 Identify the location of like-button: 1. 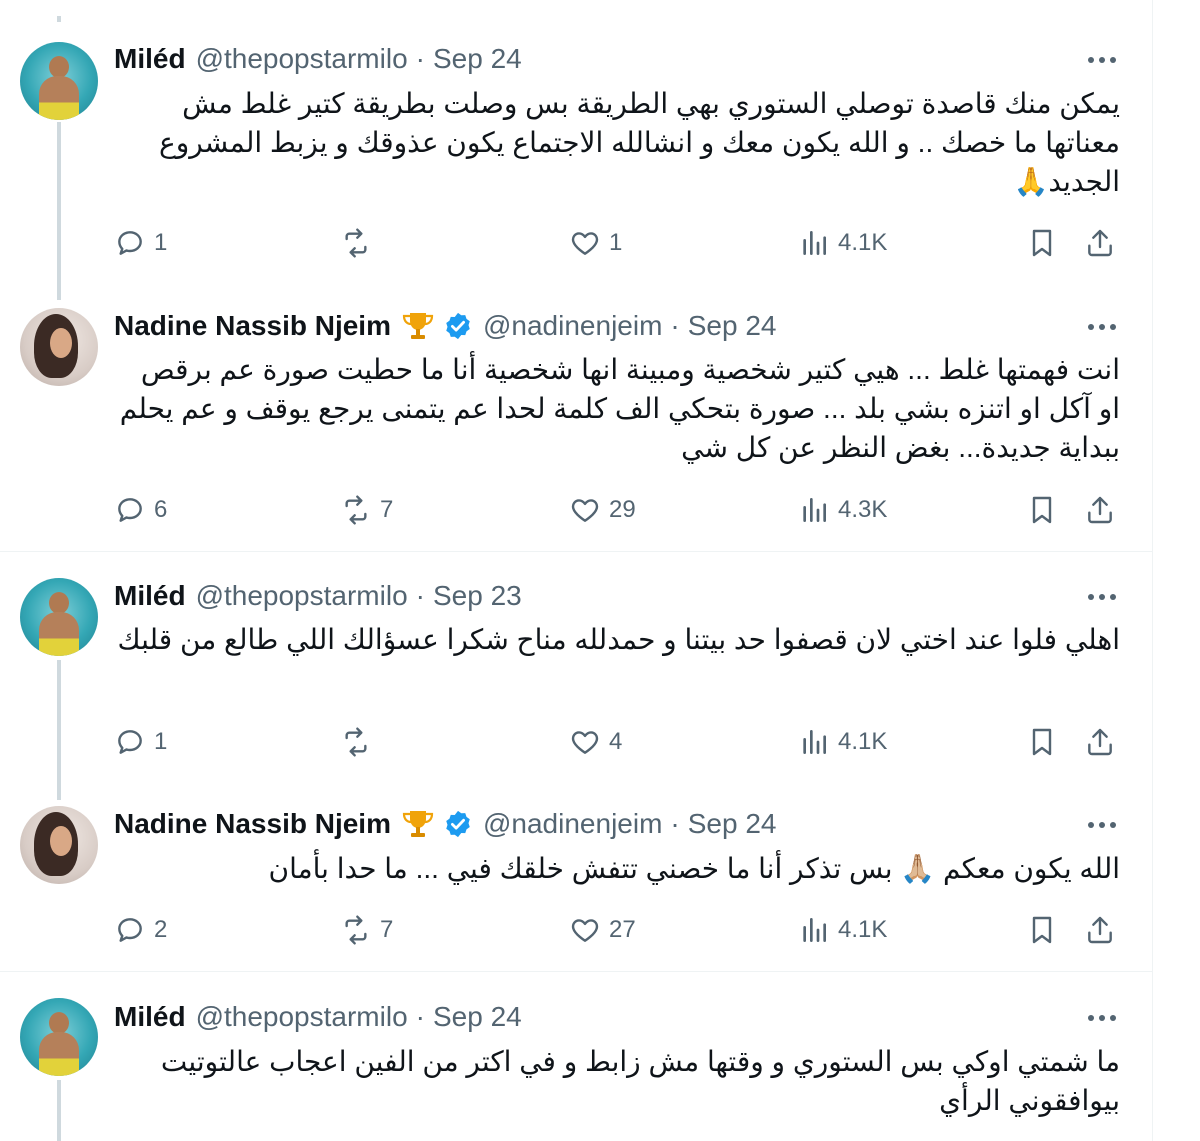
(595, 243).